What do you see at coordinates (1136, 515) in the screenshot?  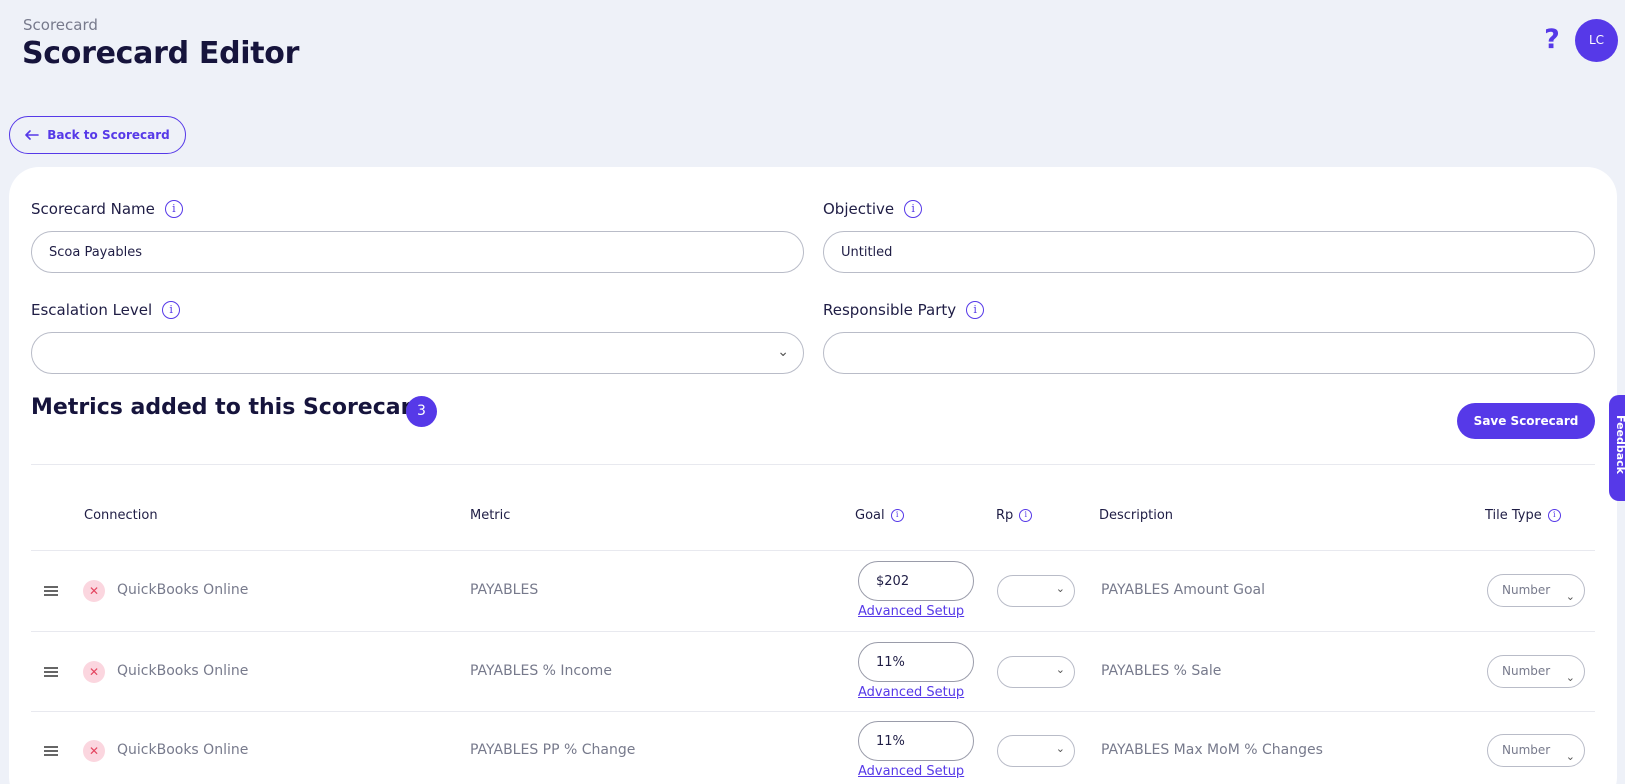 I see `column-header-description: Description` at bounding box center [1136, 515].